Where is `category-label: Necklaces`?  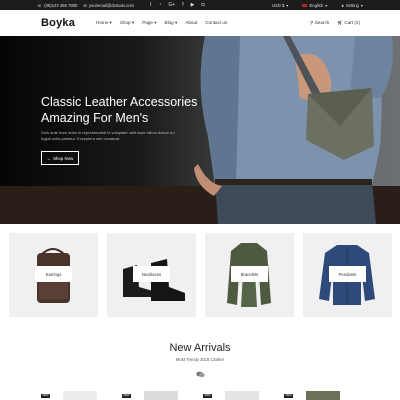 category-label: Necklaces is located at coordinates (151, 274).